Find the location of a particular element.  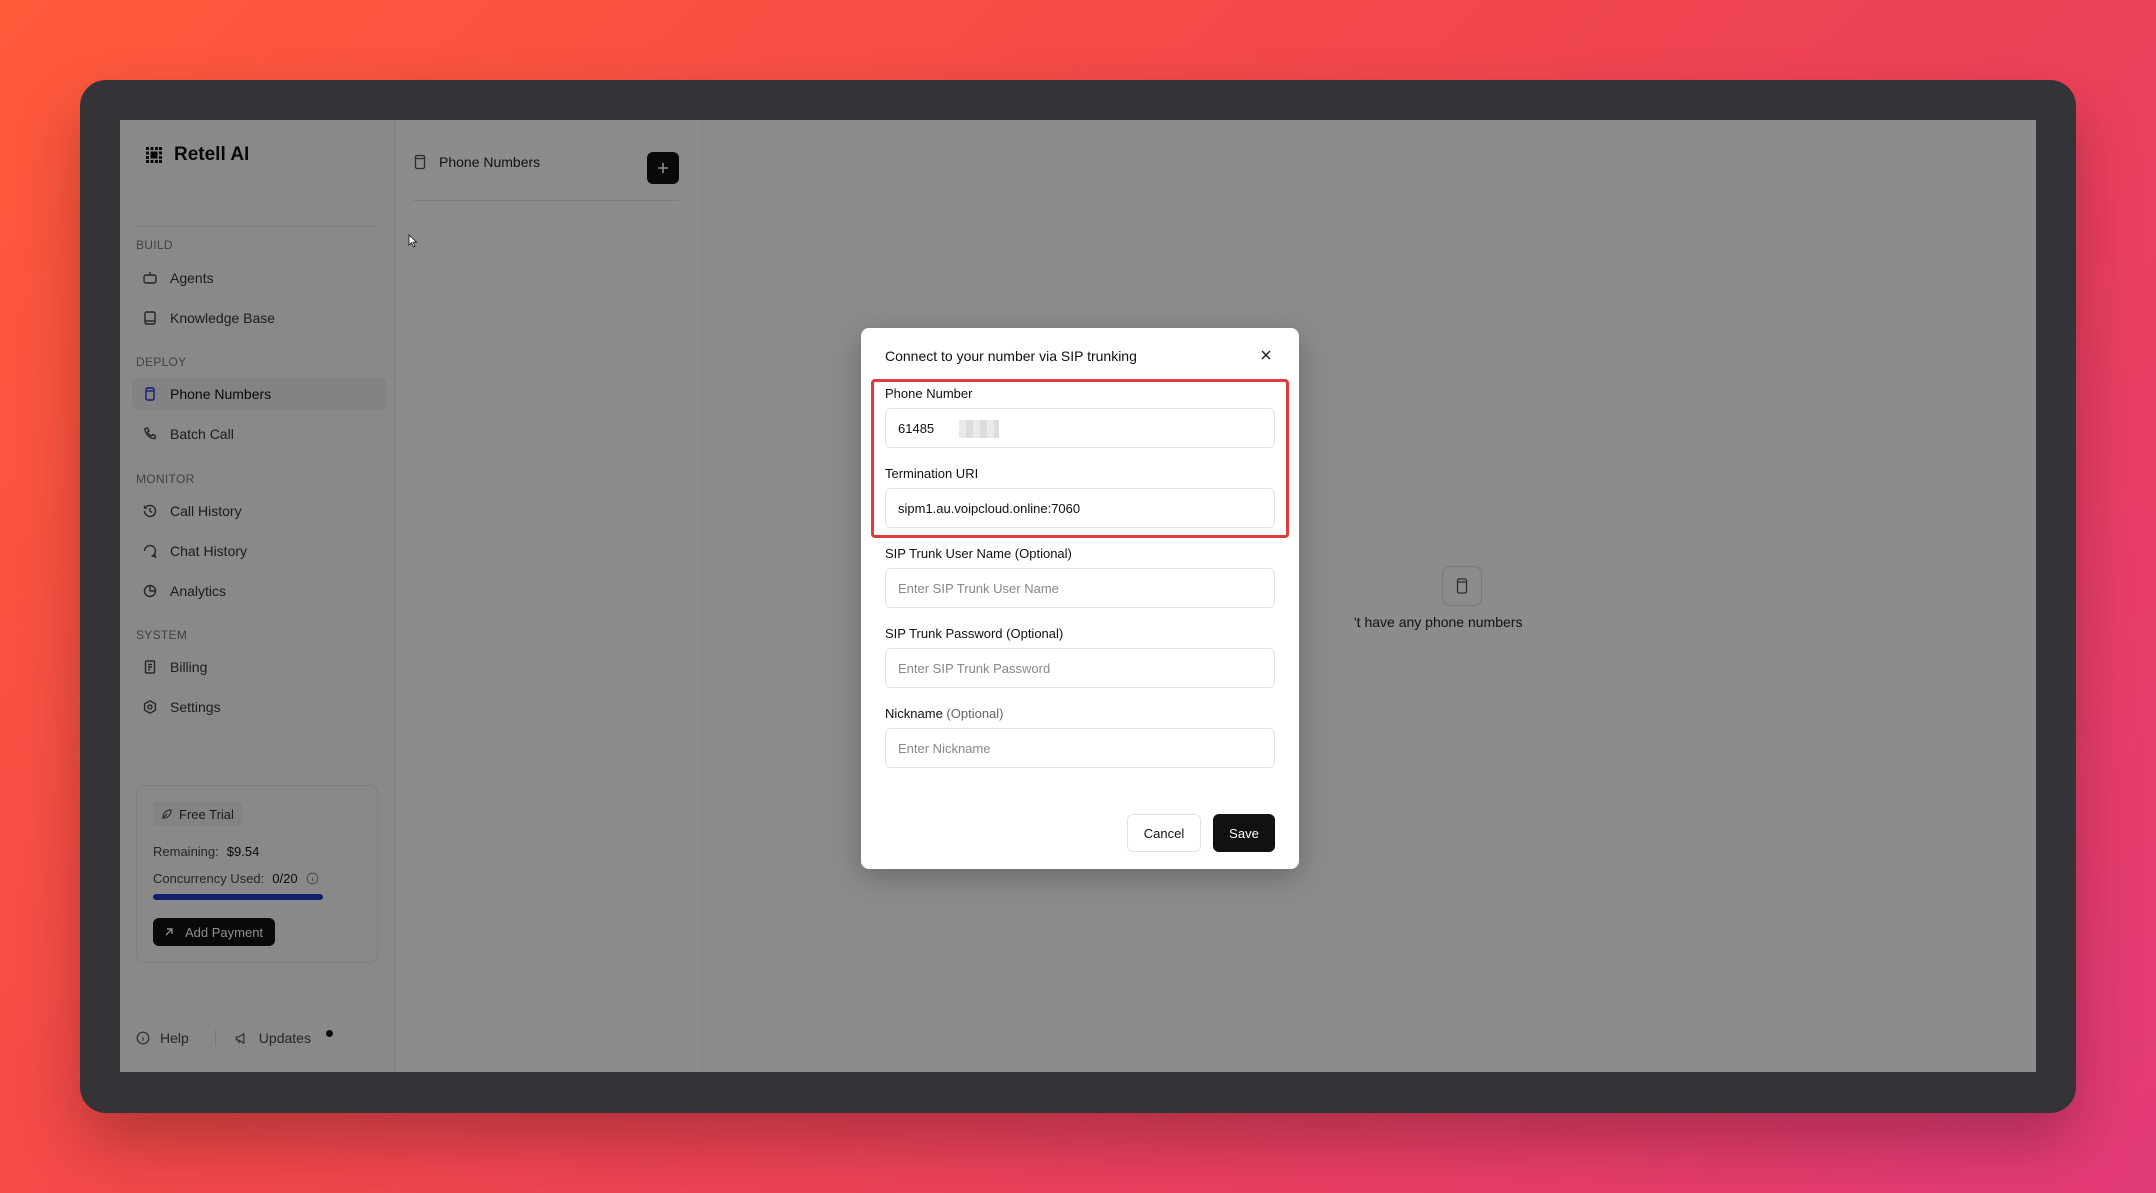

nickname-optional-text: (Optional) is located at coordinates (975, 713).